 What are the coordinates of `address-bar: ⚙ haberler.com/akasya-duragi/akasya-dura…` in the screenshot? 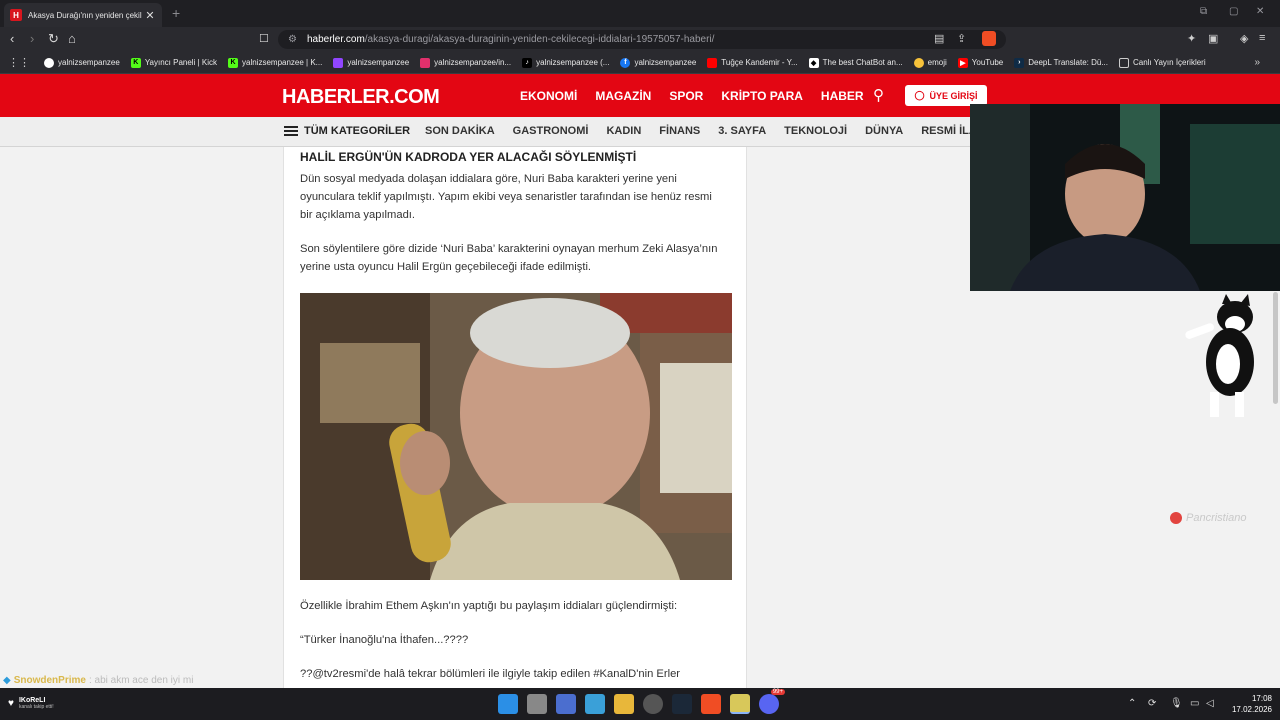 It's located at (642, 39).